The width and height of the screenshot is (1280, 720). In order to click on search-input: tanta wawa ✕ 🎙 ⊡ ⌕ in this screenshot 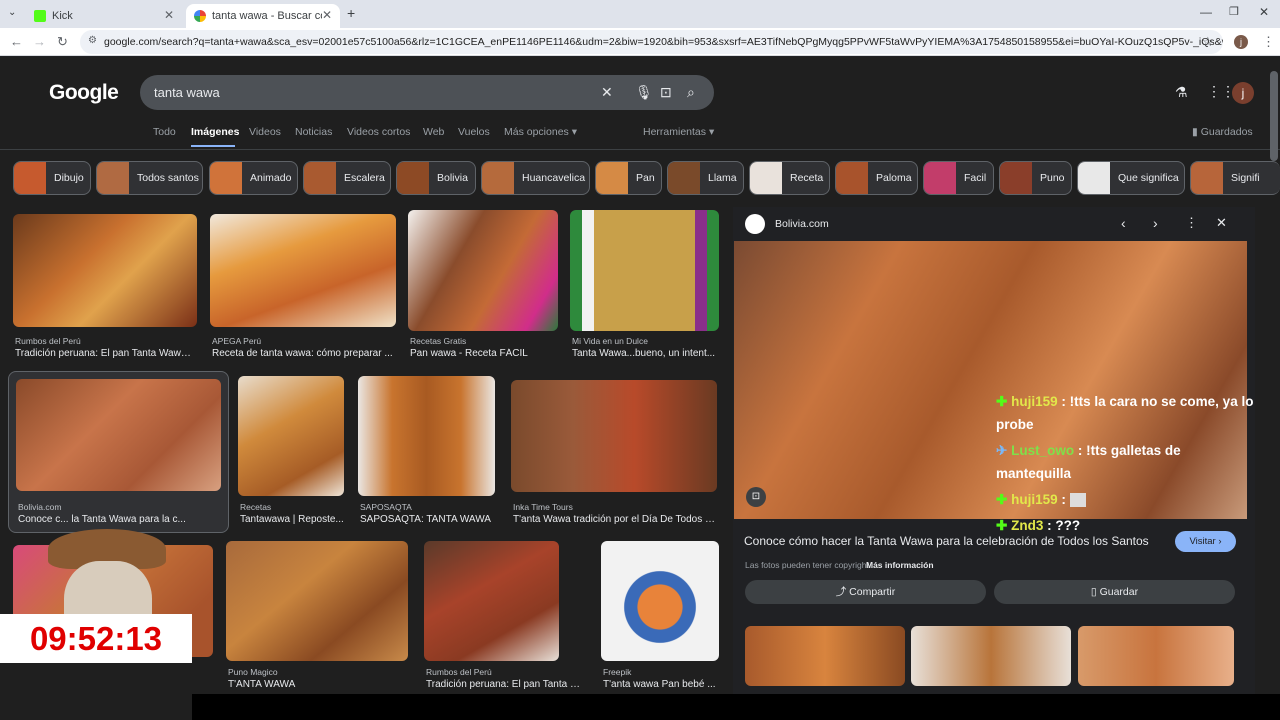, I will do `click(427, 92)`.